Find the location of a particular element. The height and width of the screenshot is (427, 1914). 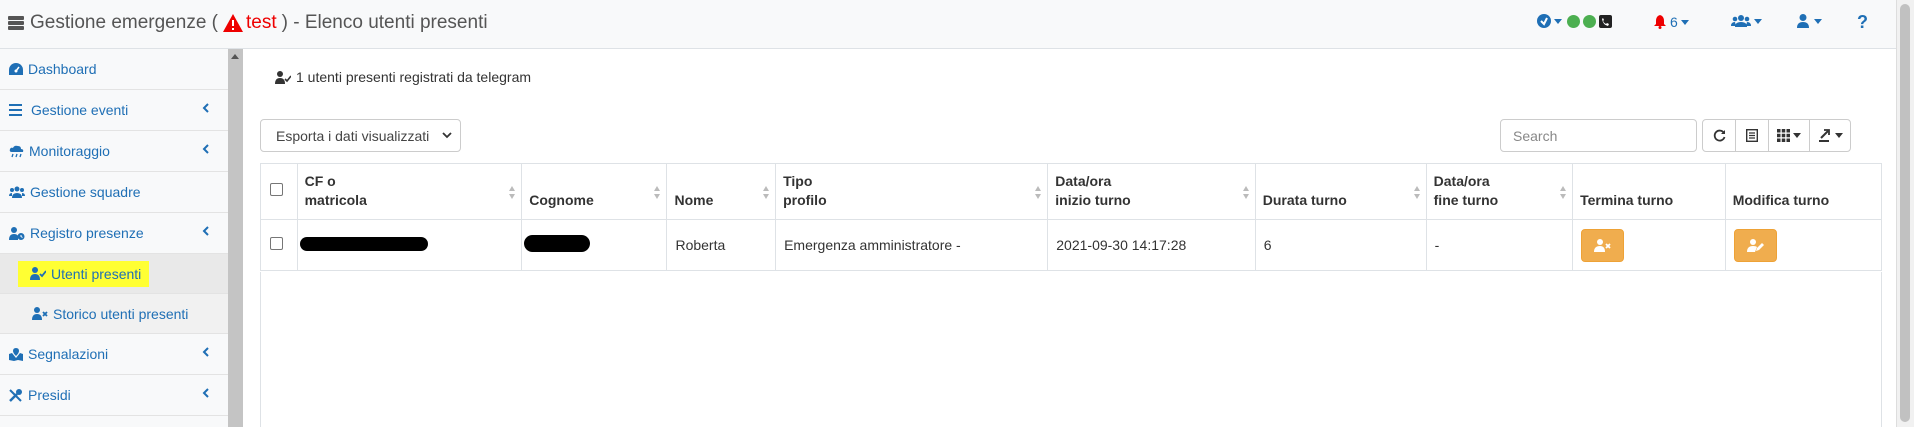

sidebar-scrollbar is located at coordinates (235, 238).